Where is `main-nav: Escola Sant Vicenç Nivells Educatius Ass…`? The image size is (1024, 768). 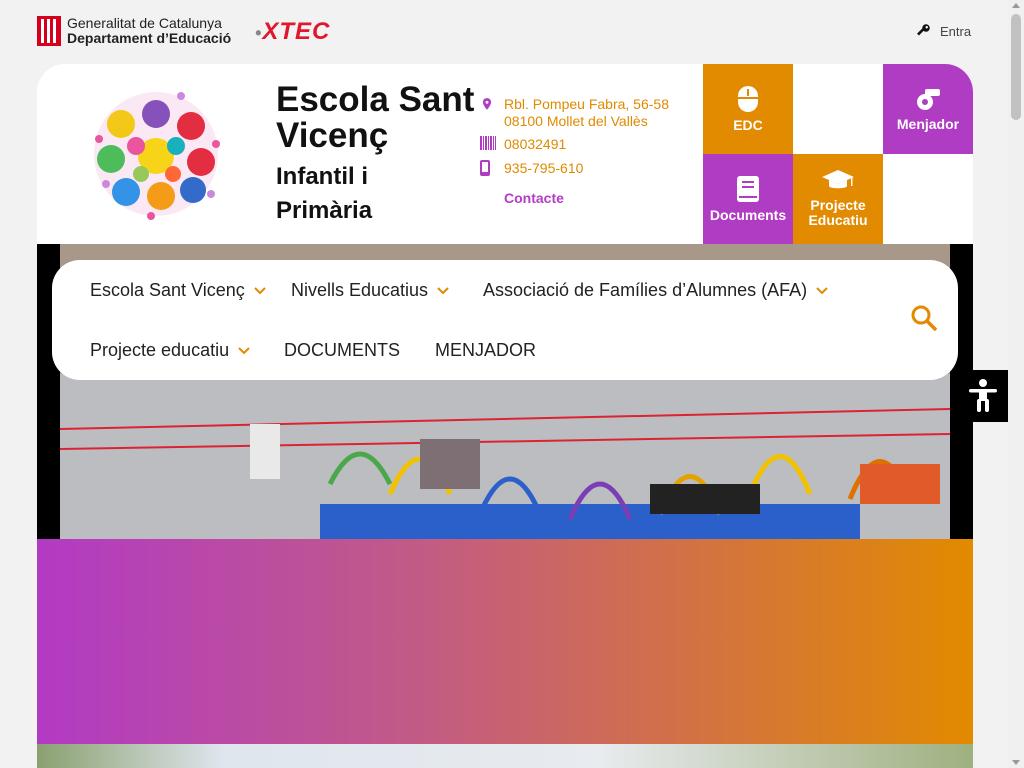 main-nav: Escola Sant Vicenç Nivells Educatius Ass… is located at coordinates (505, 320).